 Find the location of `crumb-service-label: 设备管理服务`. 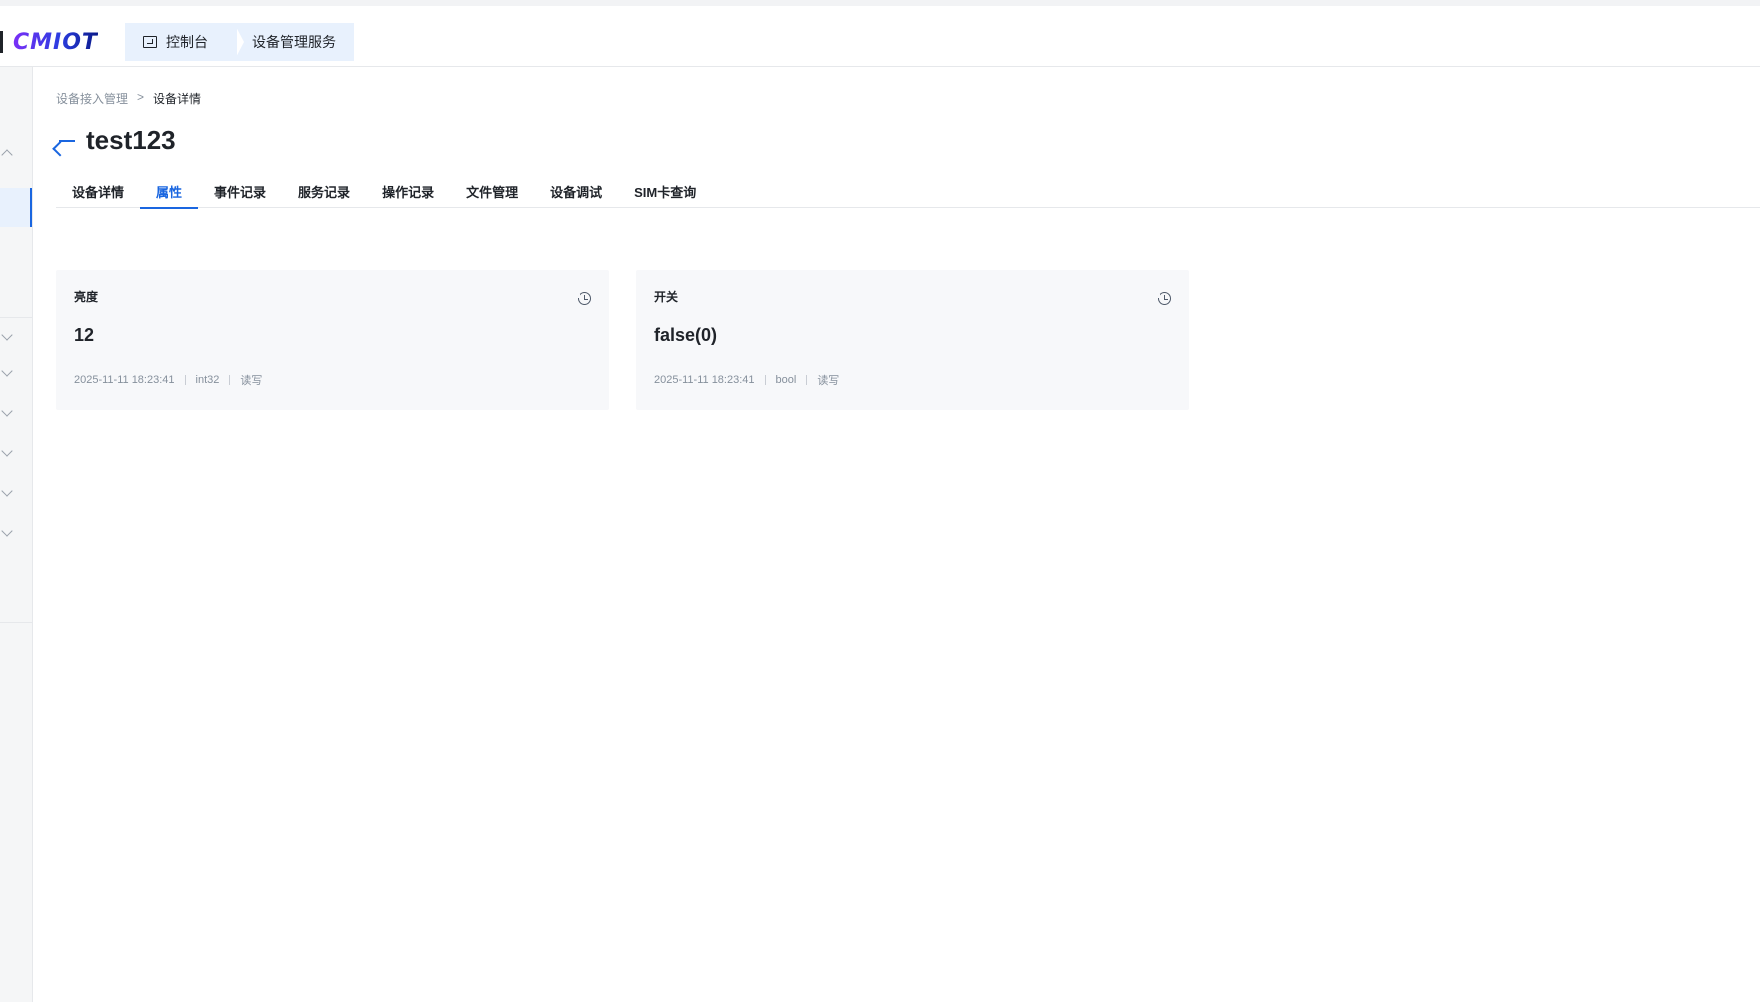

crumb-service-label: 设备管理服务 is located at coordinates (294, 42).